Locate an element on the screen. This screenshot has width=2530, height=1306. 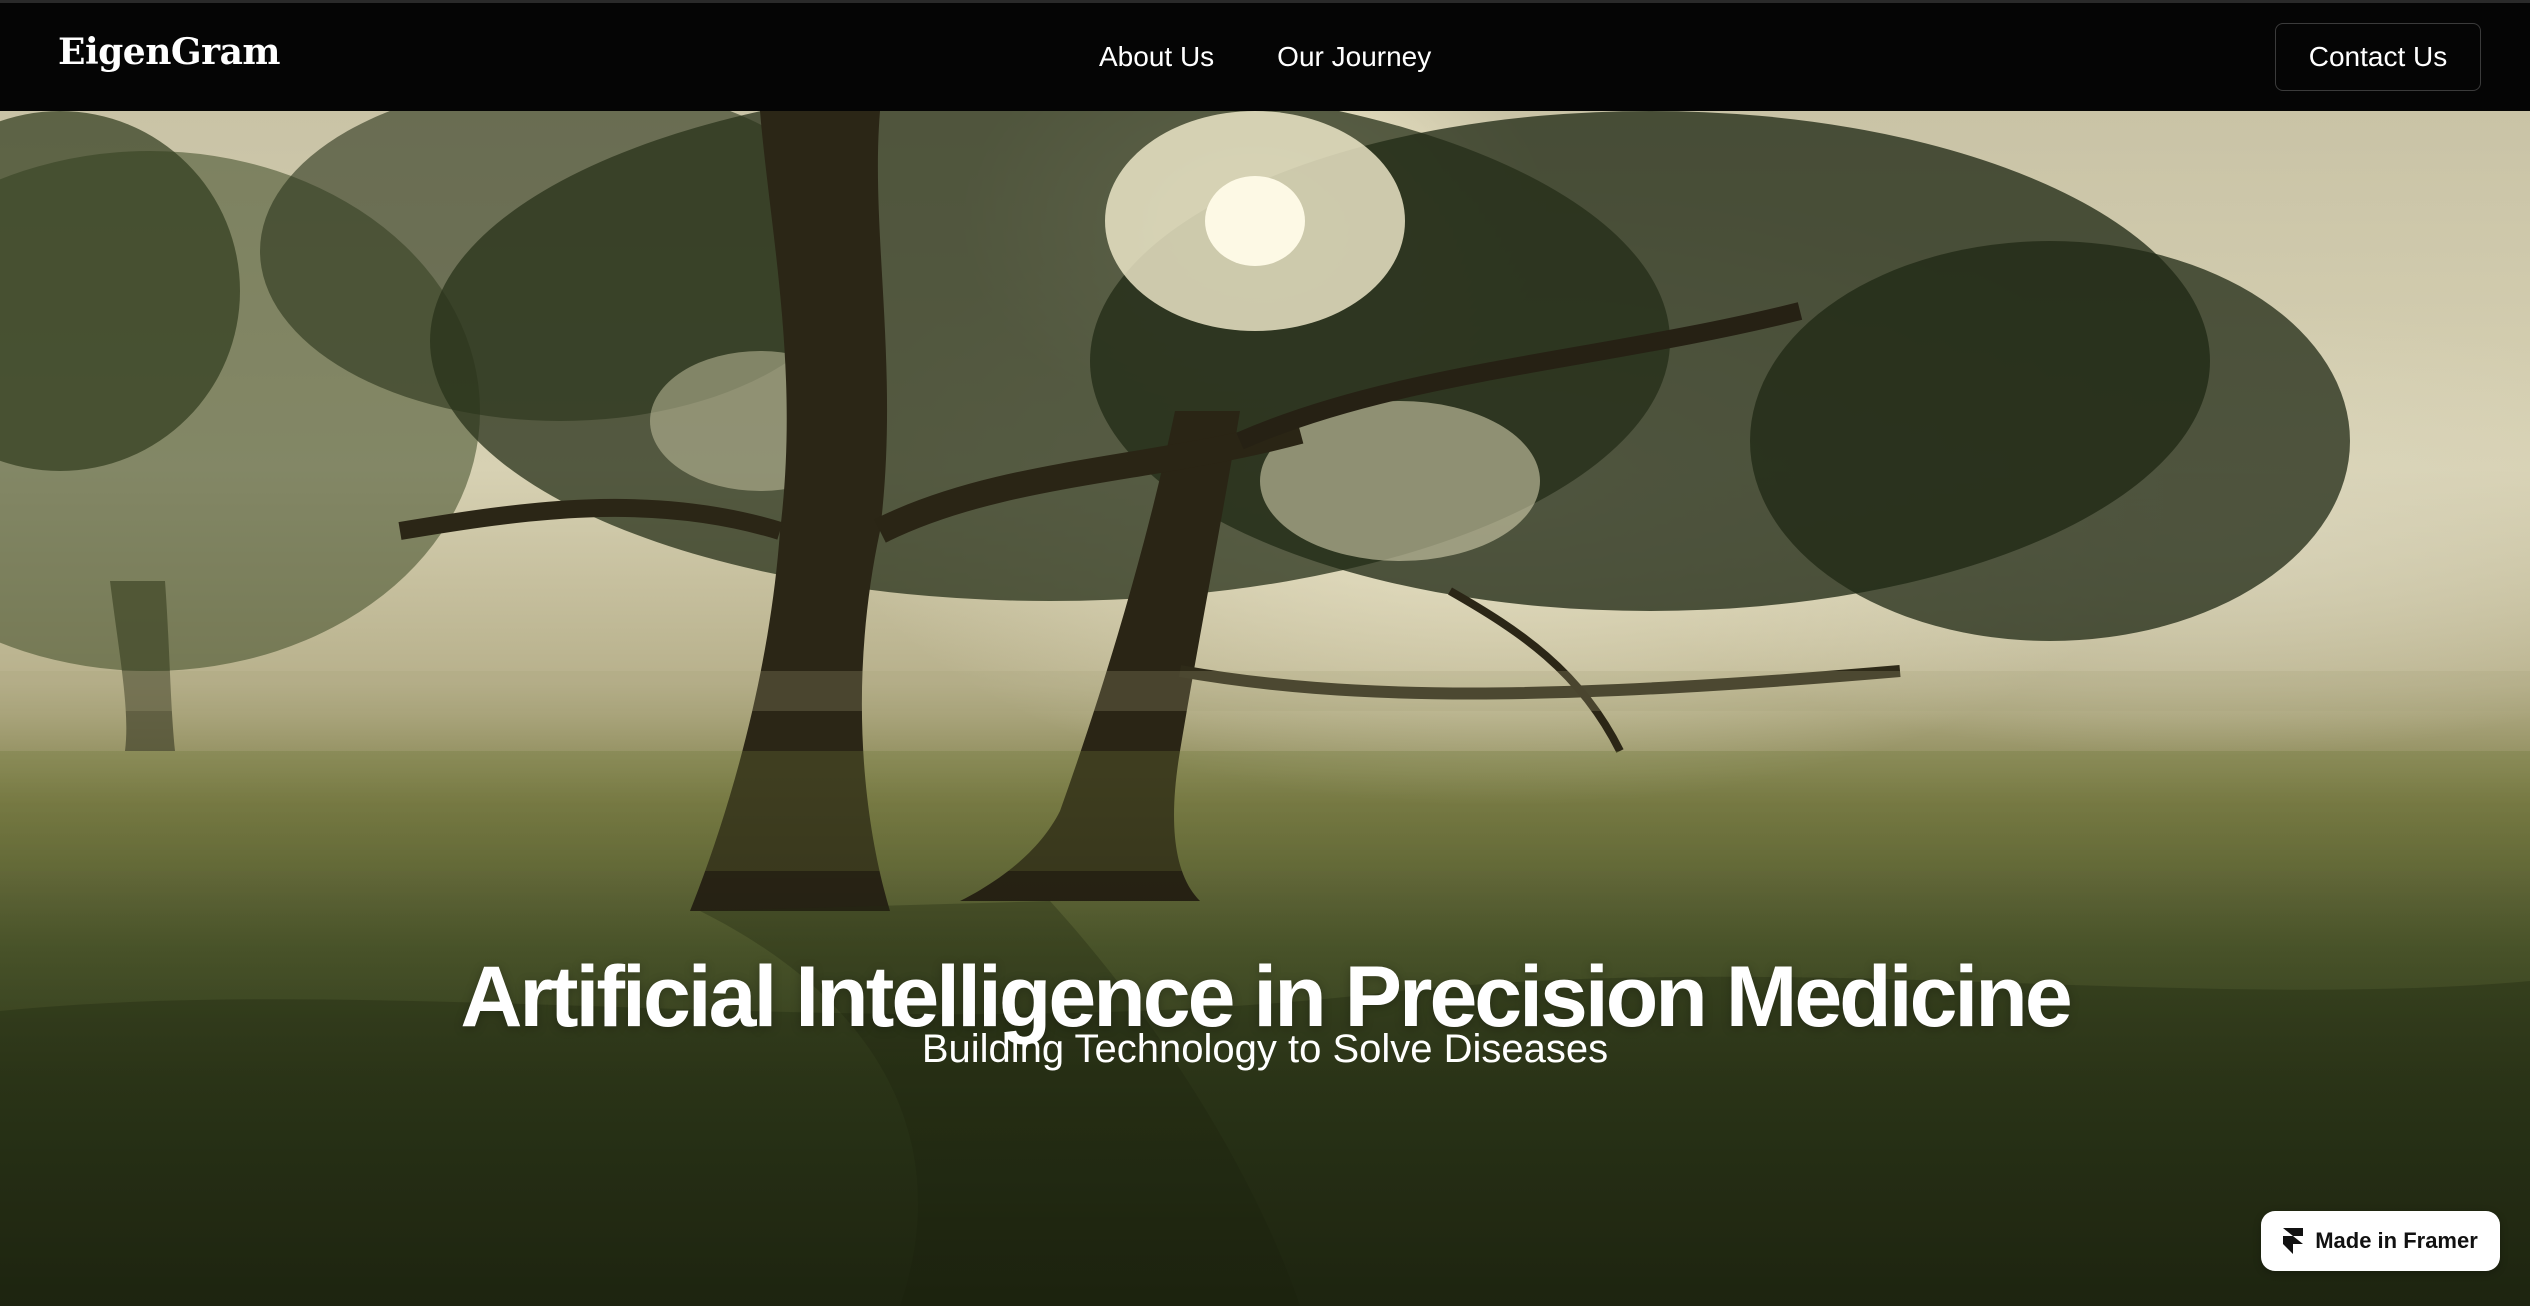
made-in-framer-badge: Made in Framer is located at coordinates (2380, 1241).